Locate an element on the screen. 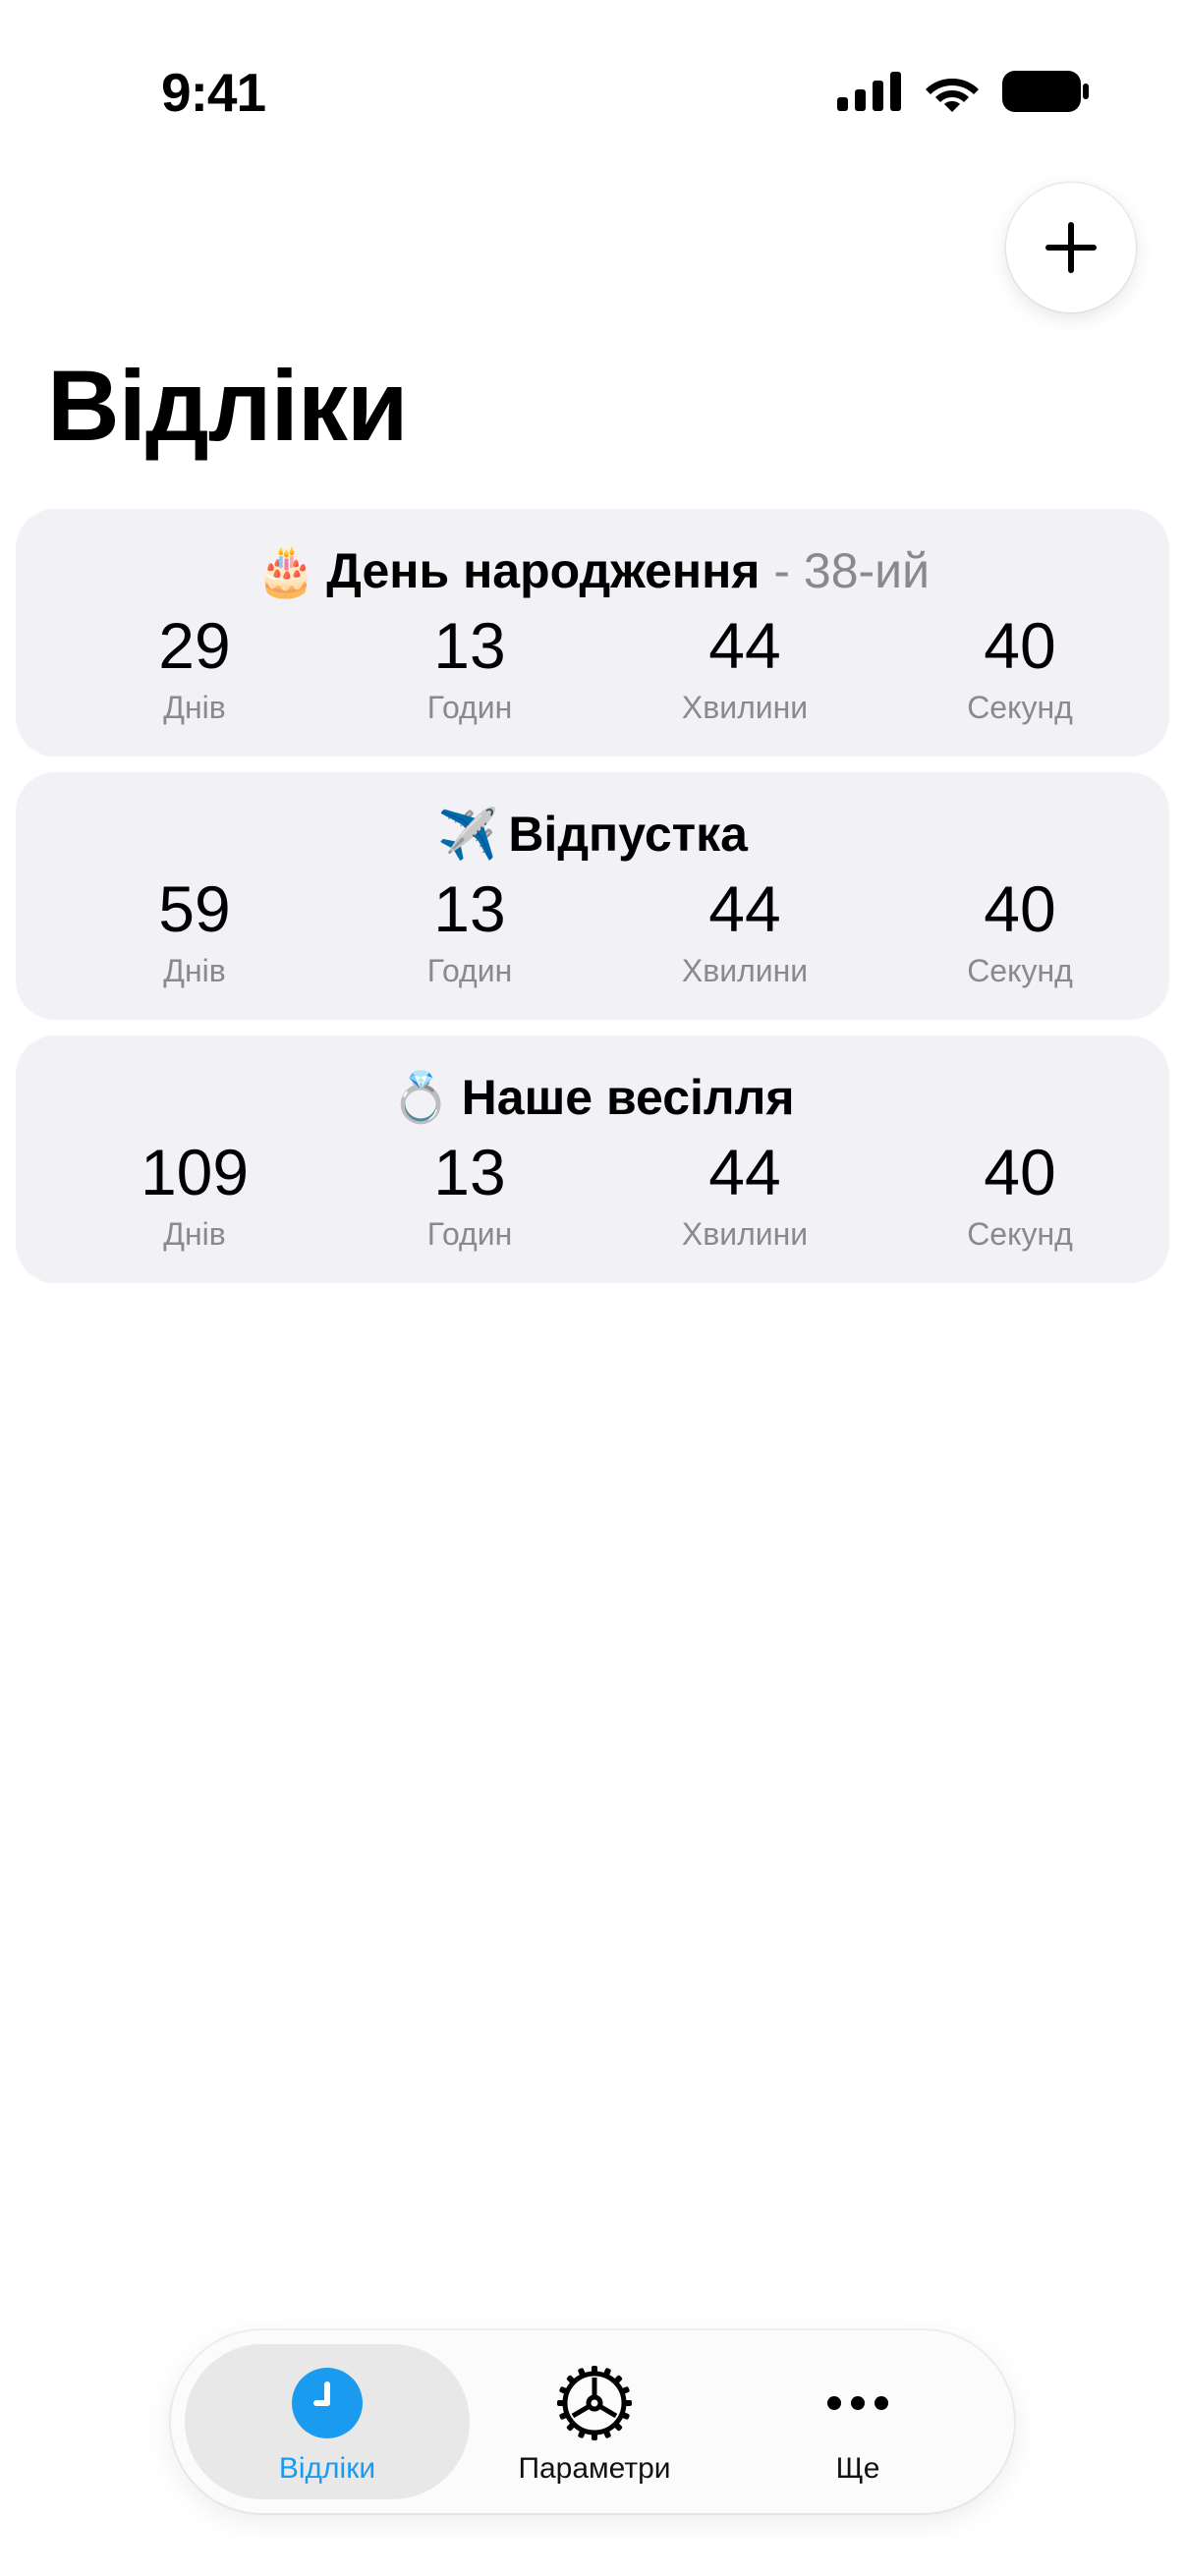 The height and width of the screenshot is (2576, 1185). countdown-title: 🎂 День народження - 38-ий is located at coordinates (592, 571).